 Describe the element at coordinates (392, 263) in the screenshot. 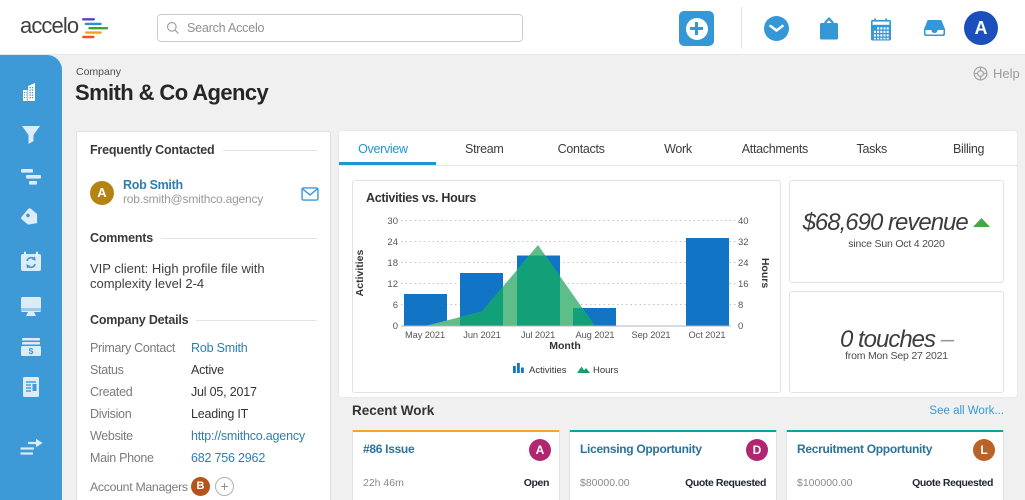

I see `svg-text: 18` at that location.